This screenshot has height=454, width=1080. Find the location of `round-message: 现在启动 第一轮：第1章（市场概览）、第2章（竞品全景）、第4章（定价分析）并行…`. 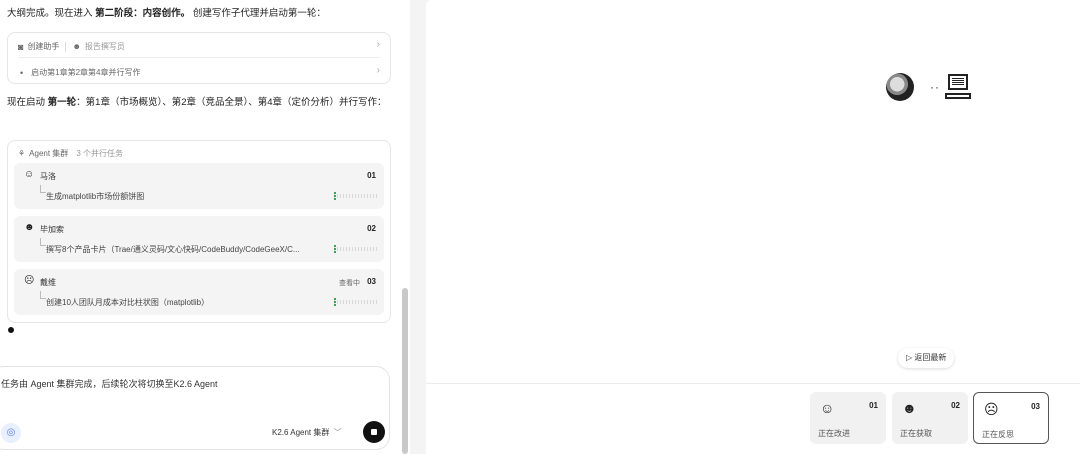

round-message: 现在启动 第一轮：第1章（市场概览）、第2章（竞品全景）、第4章（定价分析）并行… is located at coordinates (197, 102).